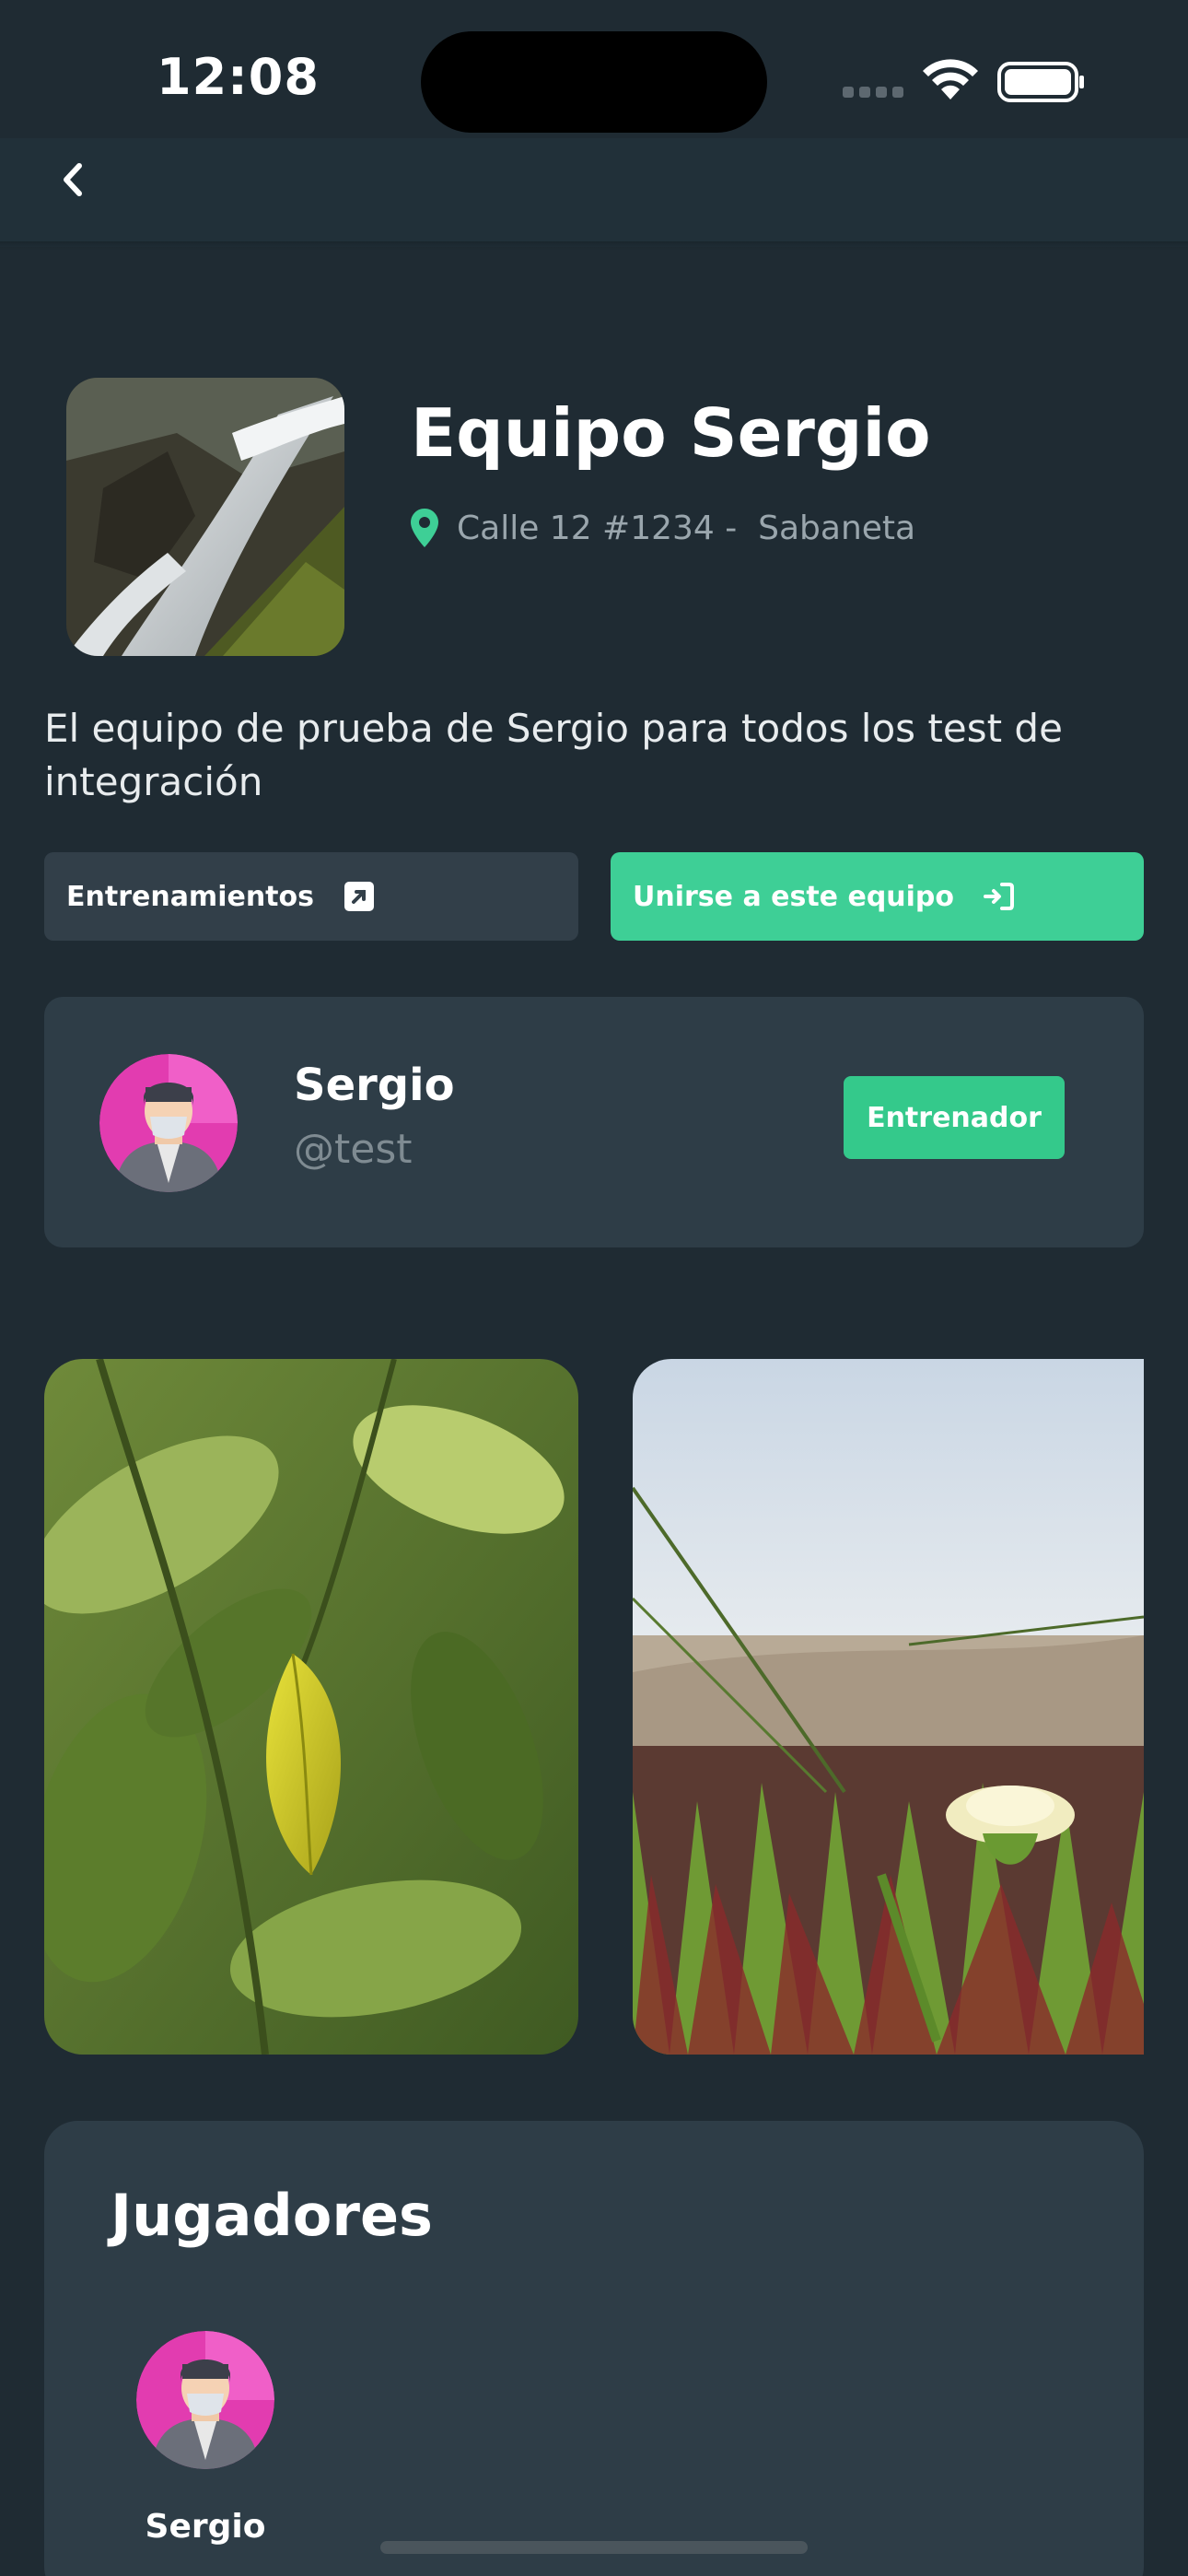  What do you see at coordinates (359, 896) in the screenshot?
I see `external-link-icon` at bounding box center [359, 896].